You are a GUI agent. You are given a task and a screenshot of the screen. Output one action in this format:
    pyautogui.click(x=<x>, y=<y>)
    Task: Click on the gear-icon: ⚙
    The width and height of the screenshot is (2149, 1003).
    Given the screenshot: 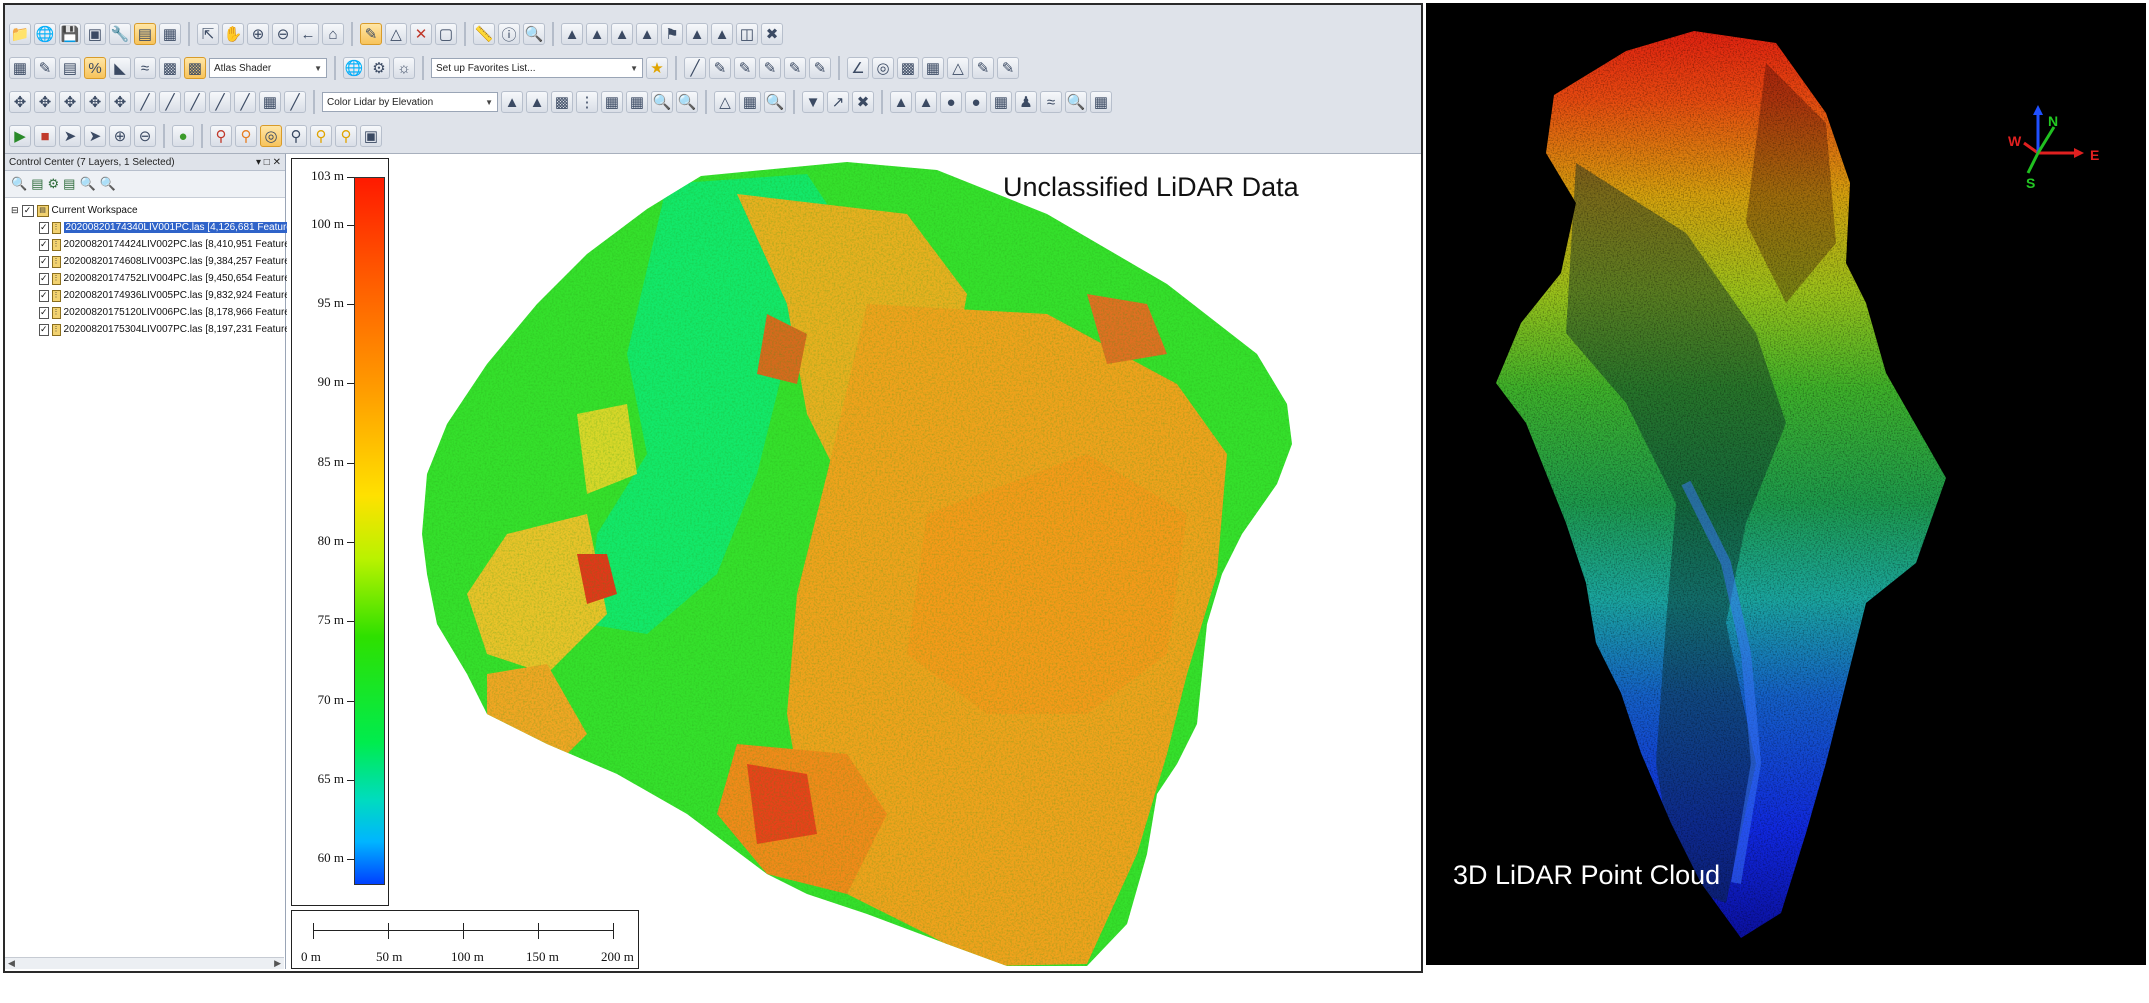 What is the action you would take?
    pyautogui.click(x=379, y=68)
    